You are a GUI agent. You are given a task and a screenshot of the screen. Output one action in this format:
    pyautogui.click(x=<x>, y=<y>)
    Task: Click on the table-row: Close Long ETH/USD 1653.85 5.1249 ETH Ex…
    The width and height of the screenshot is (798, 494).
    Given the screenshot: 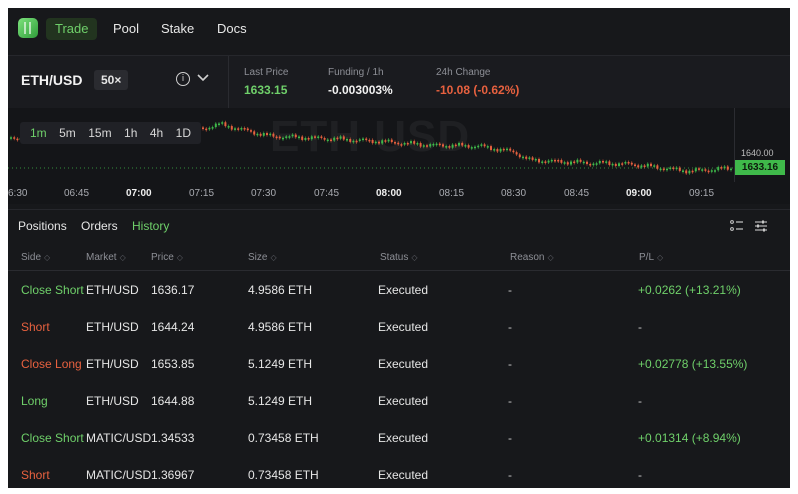 What is the action you would take?
    pyautogui.click(x=399, y=364)
    